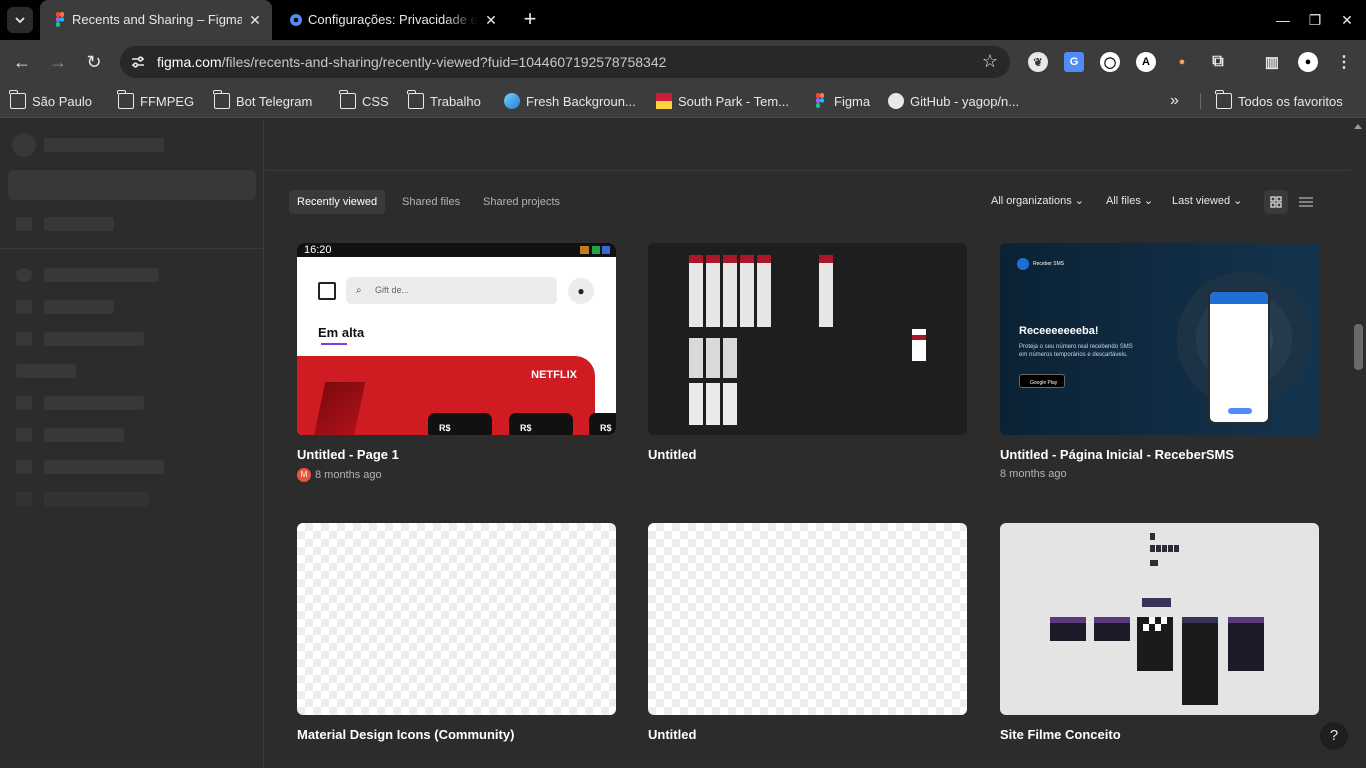 The image size is (1366, 768). I want to click on gear-icon, so click(296, 20).